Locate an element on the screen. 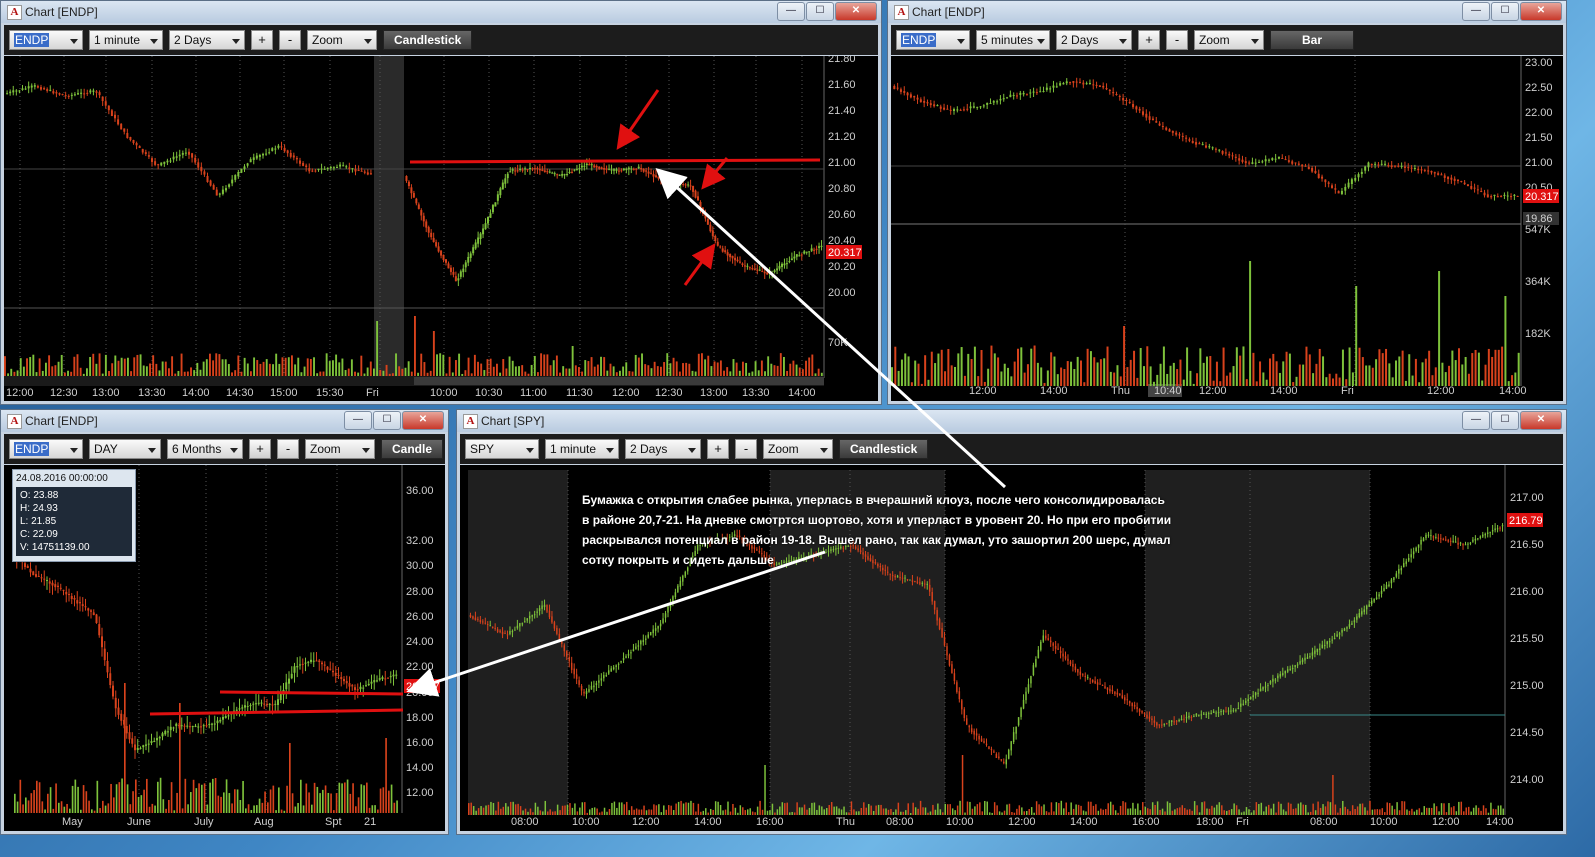 The height and width of the screenshot is (857, 1595). resistance-line is located at coordinates (615, 161).